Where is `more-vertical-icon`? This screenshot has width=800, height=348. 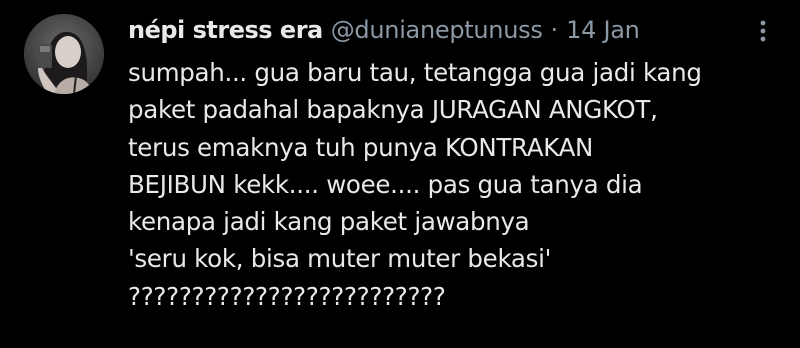 more-vertical-icon is located at coordinates (763, 31).